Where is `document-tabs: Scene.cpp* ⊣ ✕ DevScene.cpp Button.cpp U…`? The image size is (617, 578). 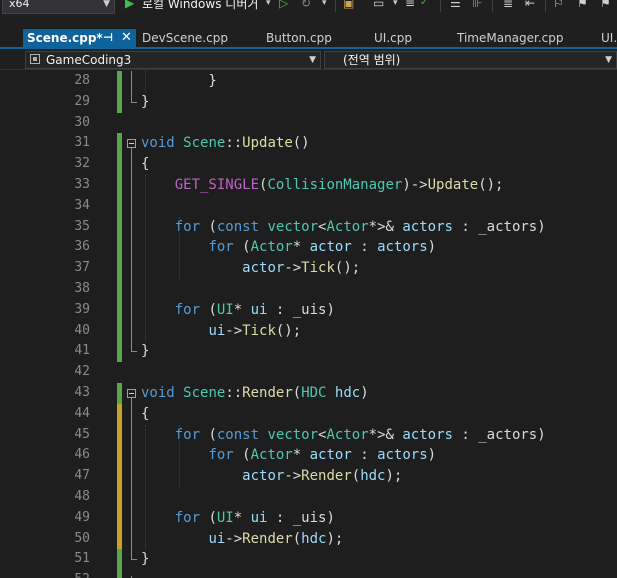
document-tabs: Scene.cpp* ⊣ ✕ DevScene.cpp Button.cpp U… is located at coordinates (308, 39).